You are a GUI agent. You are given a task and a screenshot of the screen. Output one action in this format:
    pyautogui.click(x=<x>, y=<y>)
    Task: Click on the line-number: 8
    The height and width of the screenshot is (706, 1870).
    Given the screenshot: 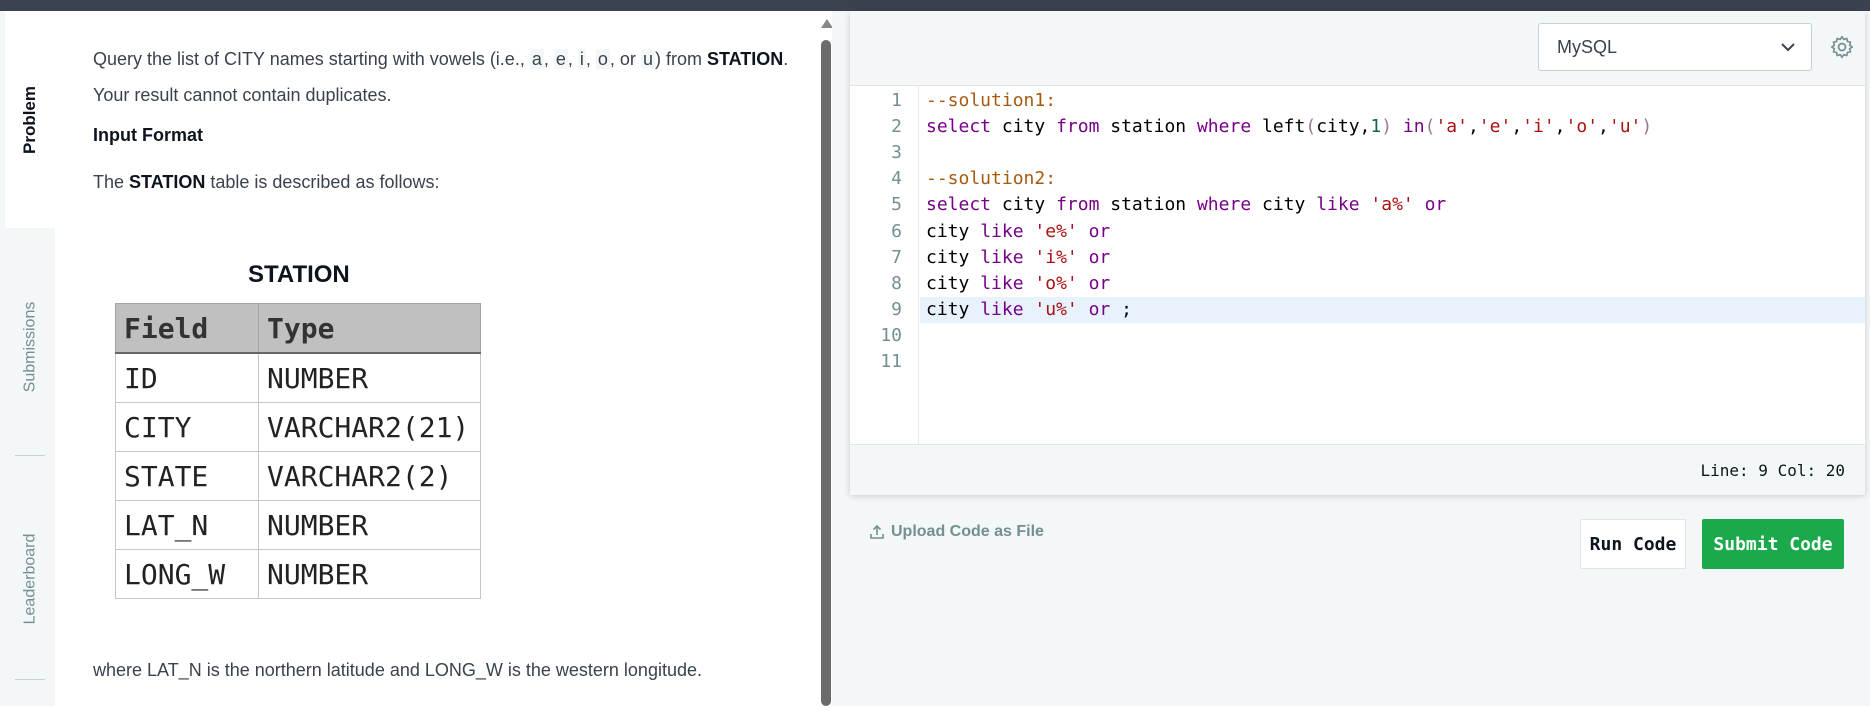 What is the action you would take?
    pyautogui.click(x=896, y=283)
    